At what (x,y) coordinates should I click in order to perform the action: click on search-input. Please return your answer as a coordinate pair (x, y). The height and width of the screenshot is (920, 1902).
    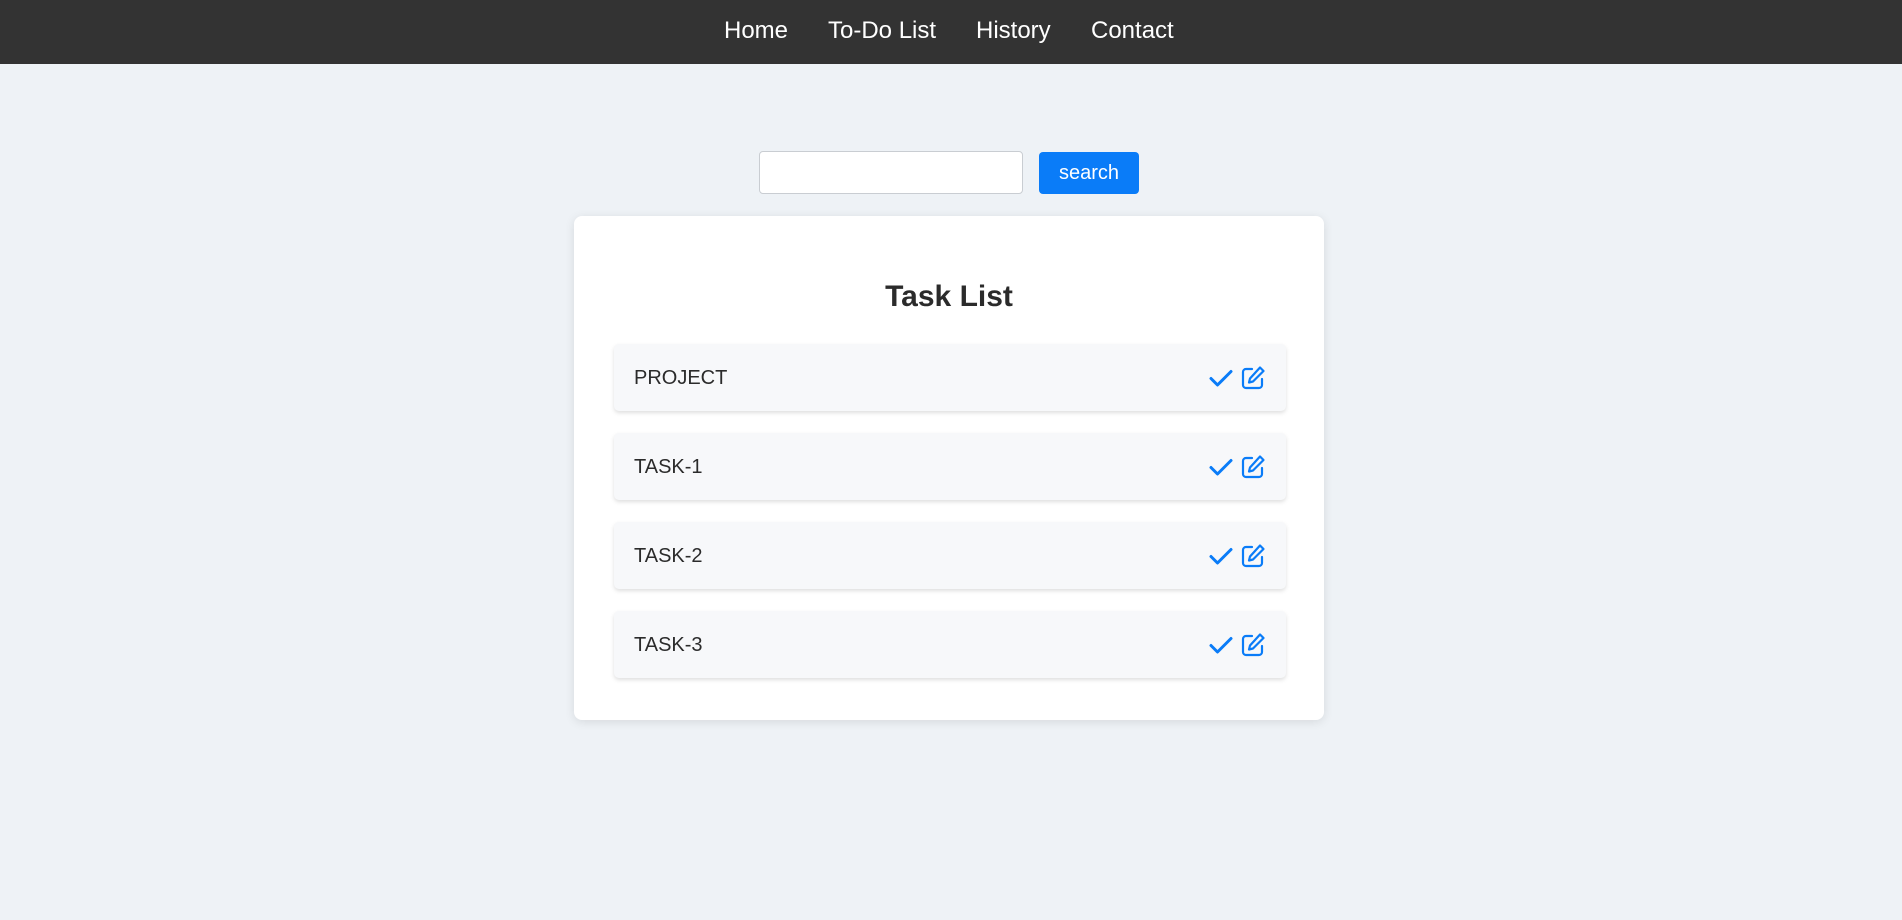
    Looking at the image, I should click on (891, 172).